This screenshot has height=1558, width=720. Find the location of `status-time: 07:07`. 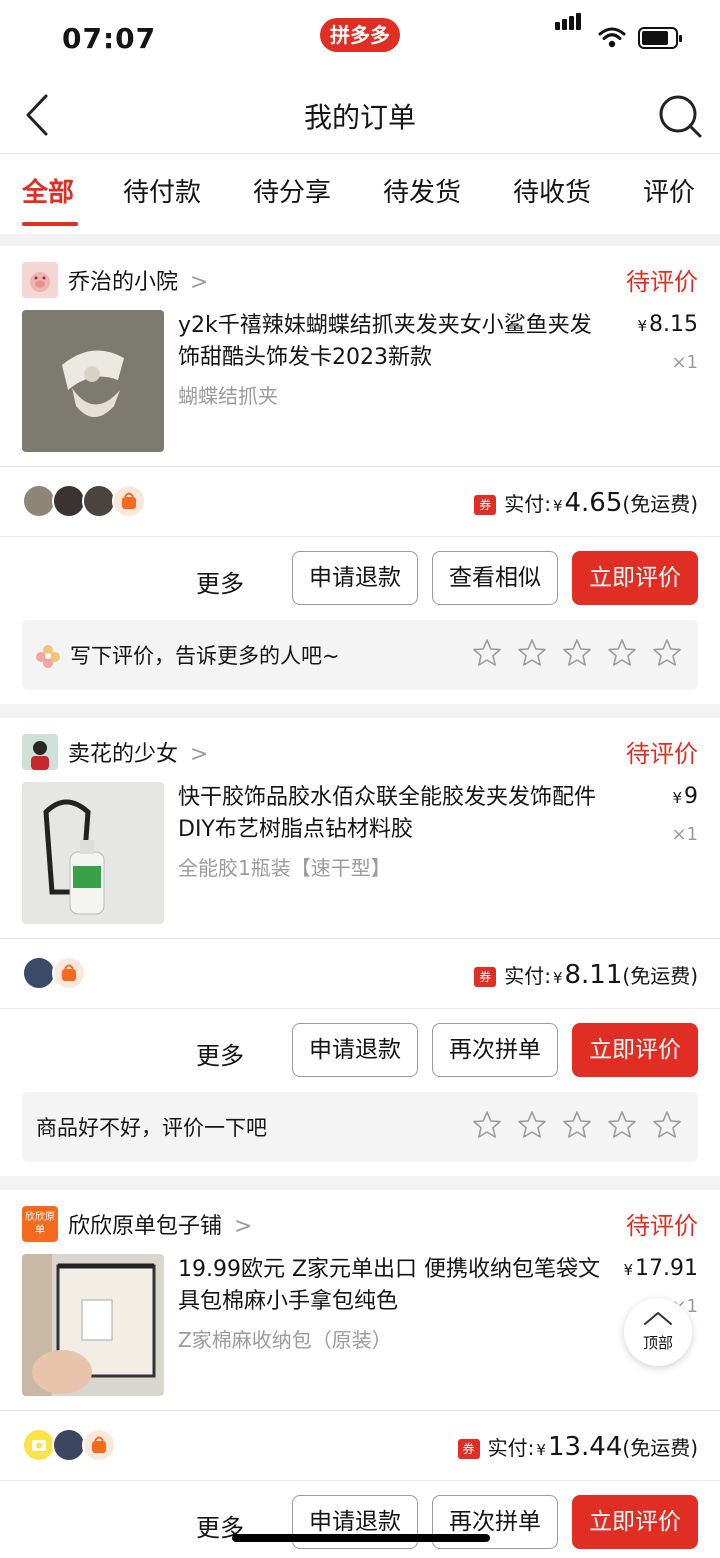

status-time: 07:07 is located at coordinates (109, 38).